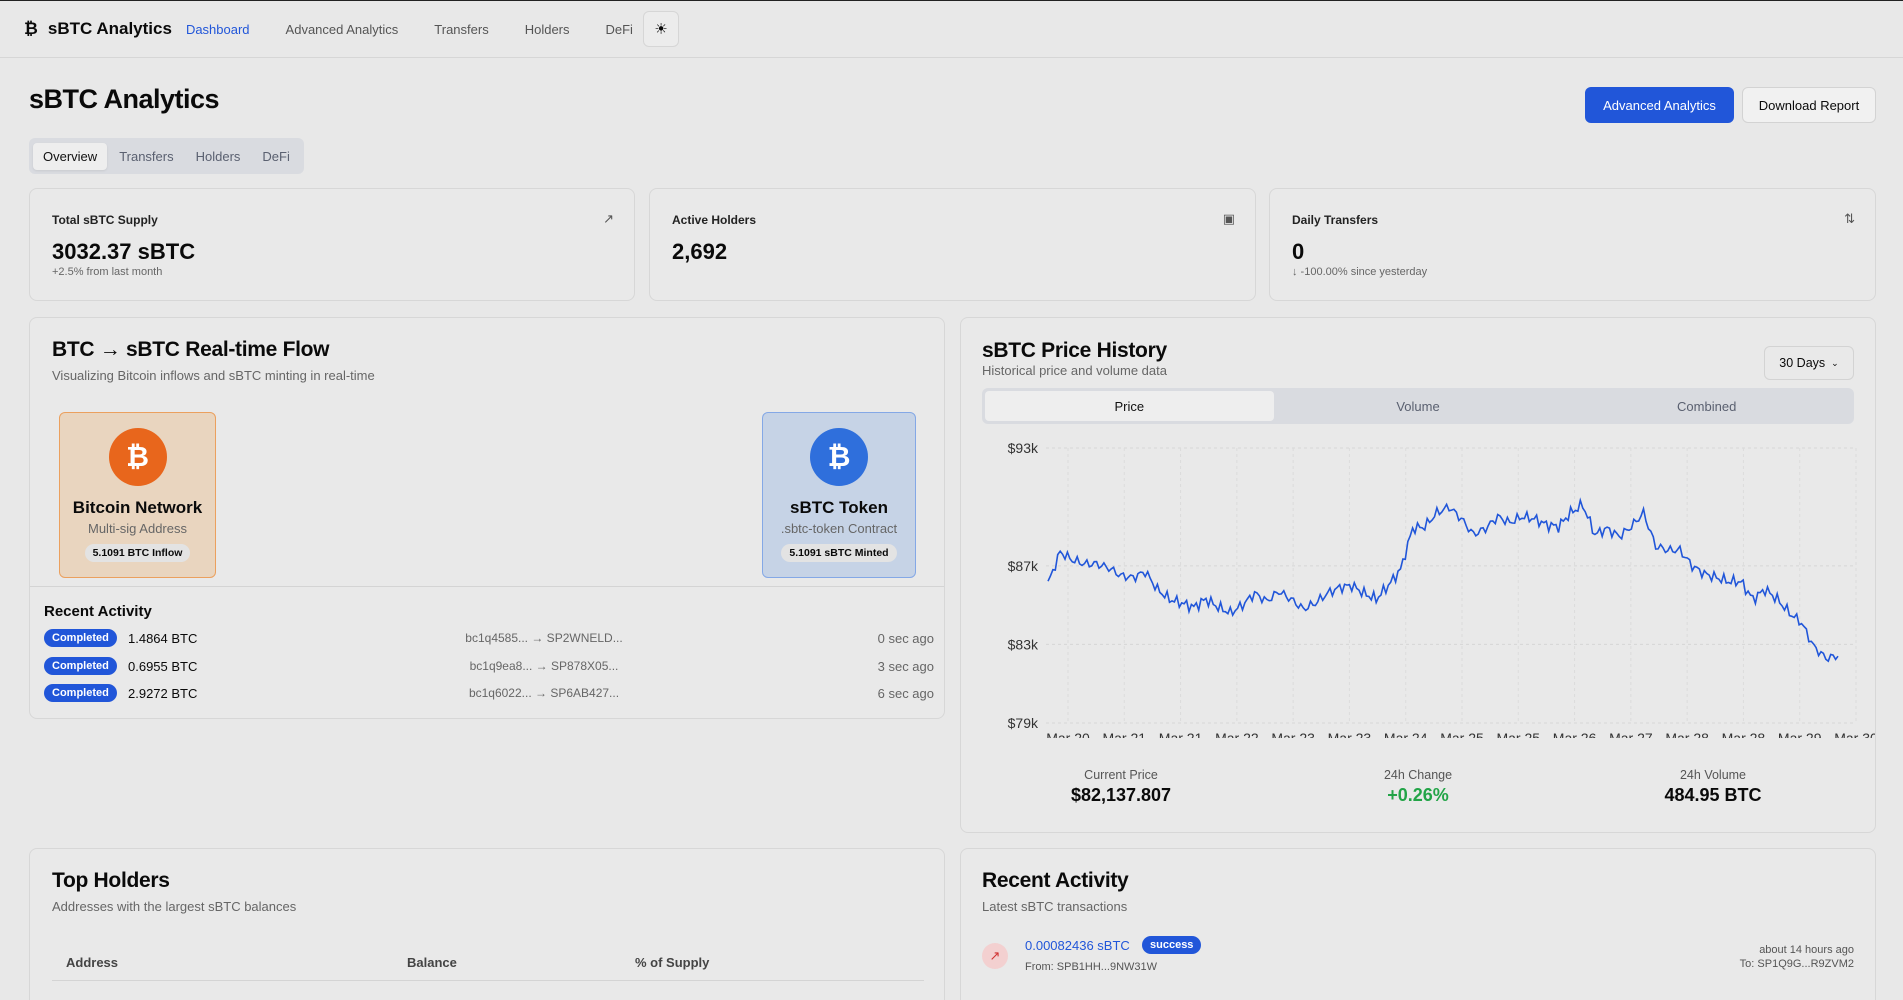 The image size is (1903, 1000). I want to click on tab-defi: DeFi, so click(275, 156).